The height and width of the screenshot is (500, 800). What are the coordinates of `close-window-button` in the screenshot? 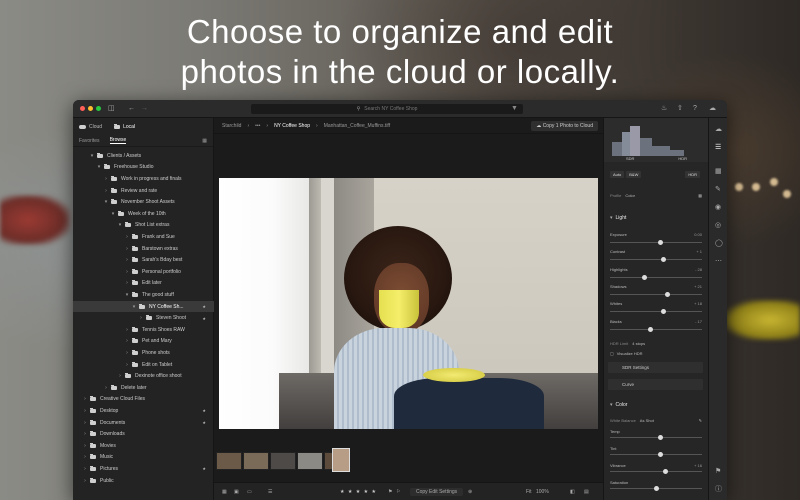 It's located at (82, 108).